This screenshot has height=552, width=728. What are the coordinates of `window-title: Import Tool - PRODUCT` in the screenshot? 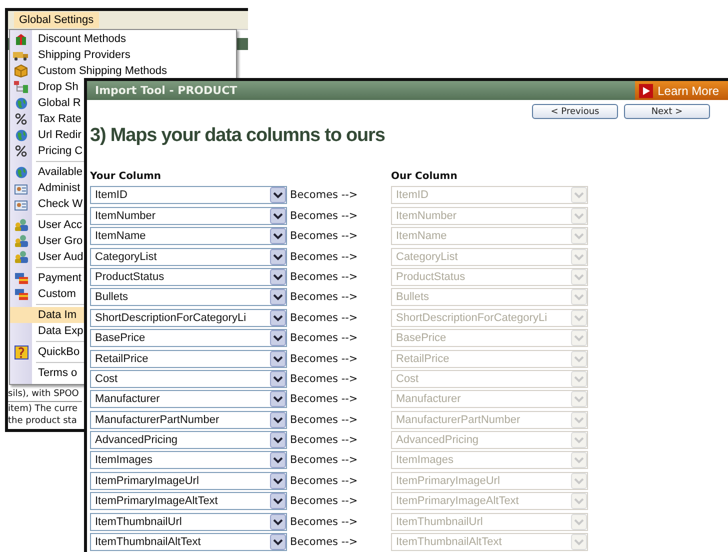 It's located at (166, 90).